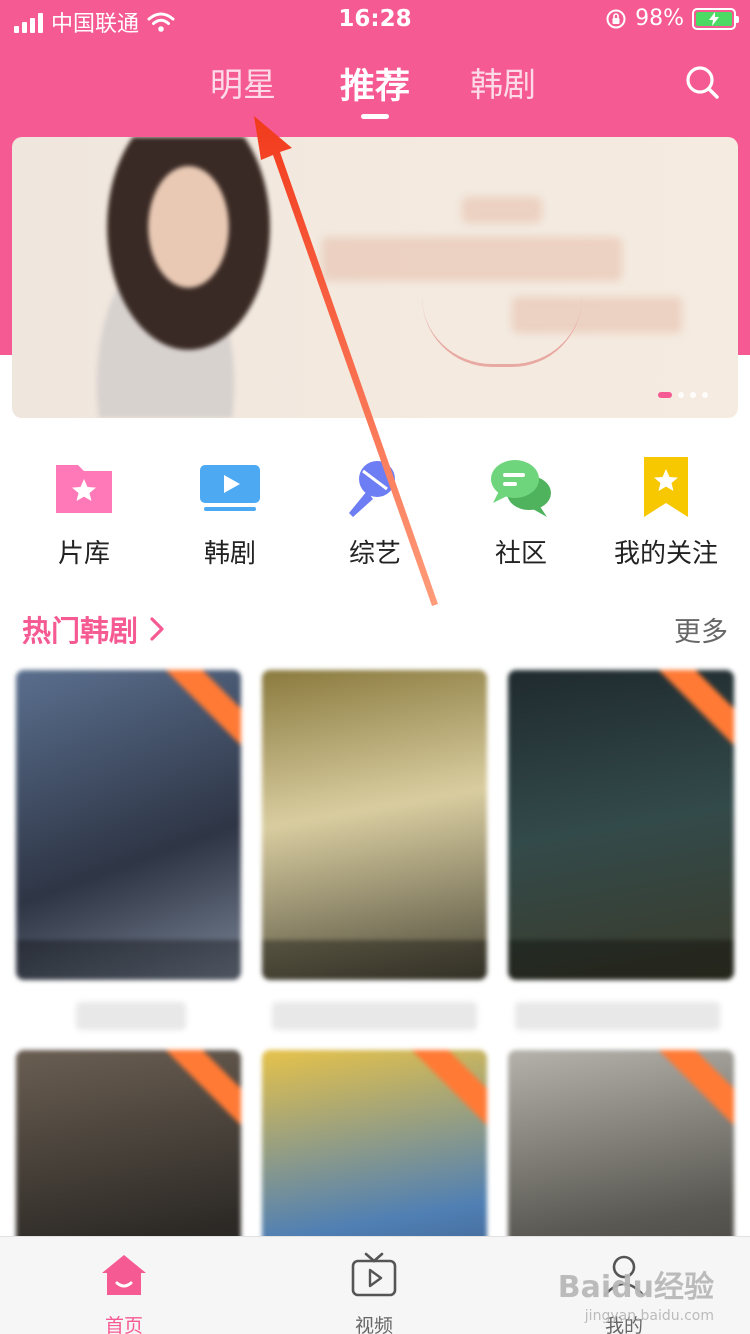  What do you see at coordinates (374, 554) in the screenshot?
I see `category-label: 综艺` at bounding box center [374, 554].